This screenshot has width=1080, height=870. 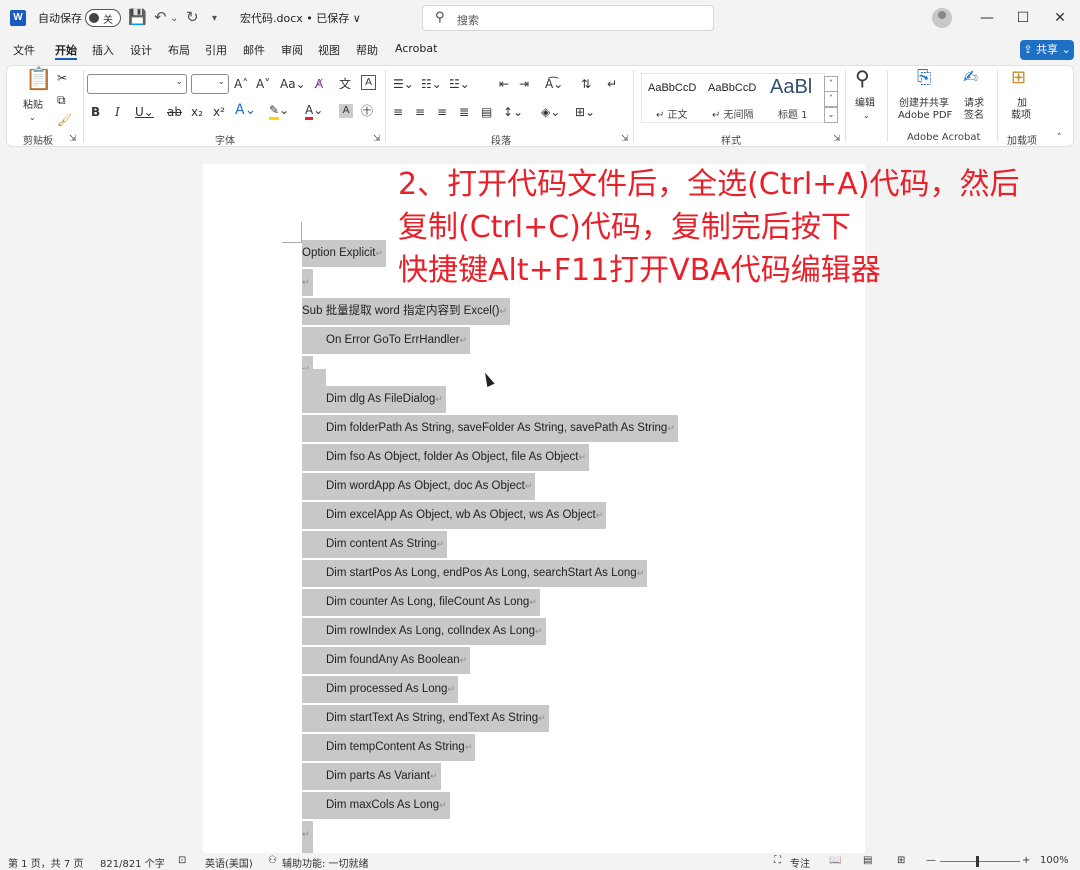 I want to click on language-label: 英语(美国), so click(x=229, y=862).